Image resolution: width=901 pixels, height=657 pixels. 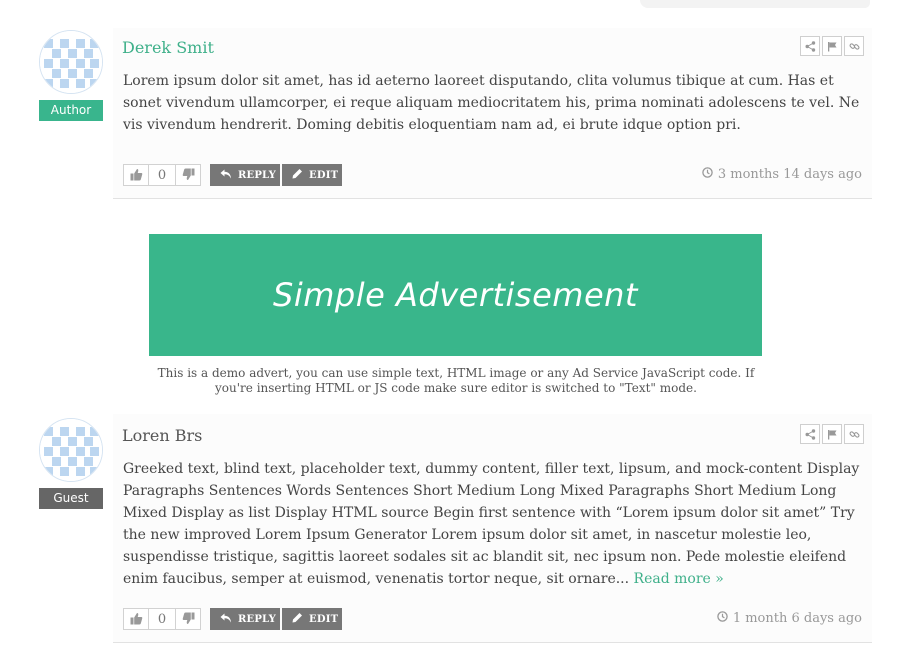 I want to click on advertisement-title: Simple Advertisement, so click(x=455, y=295).